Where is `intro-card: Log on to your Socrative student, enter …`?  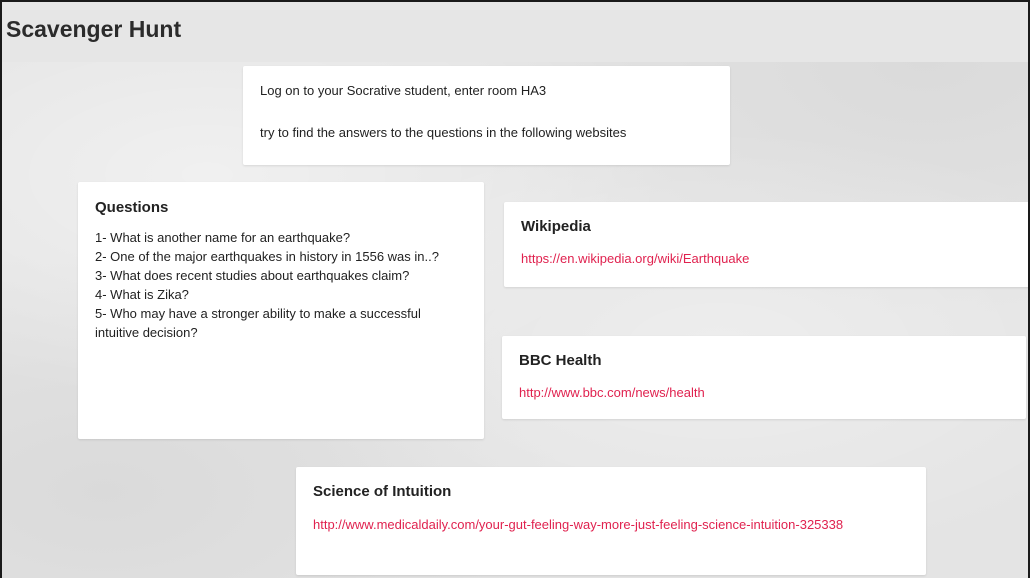
intro-card: Log on to your Socrative student, enter … is located at coordinates (486, 115).